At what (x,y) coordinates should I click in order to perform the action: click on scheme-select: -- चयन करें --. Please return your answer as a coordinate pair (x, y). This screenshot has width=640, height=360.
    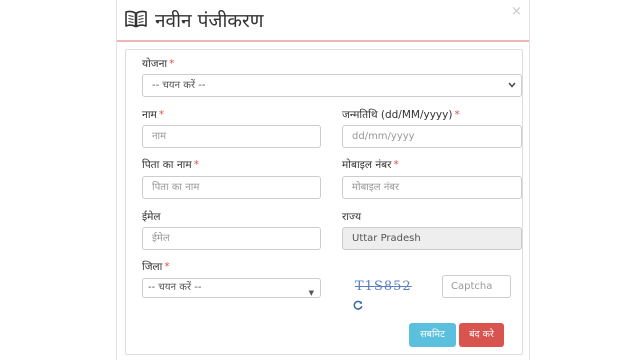
    Looking at the image, I should click on (332, 85).